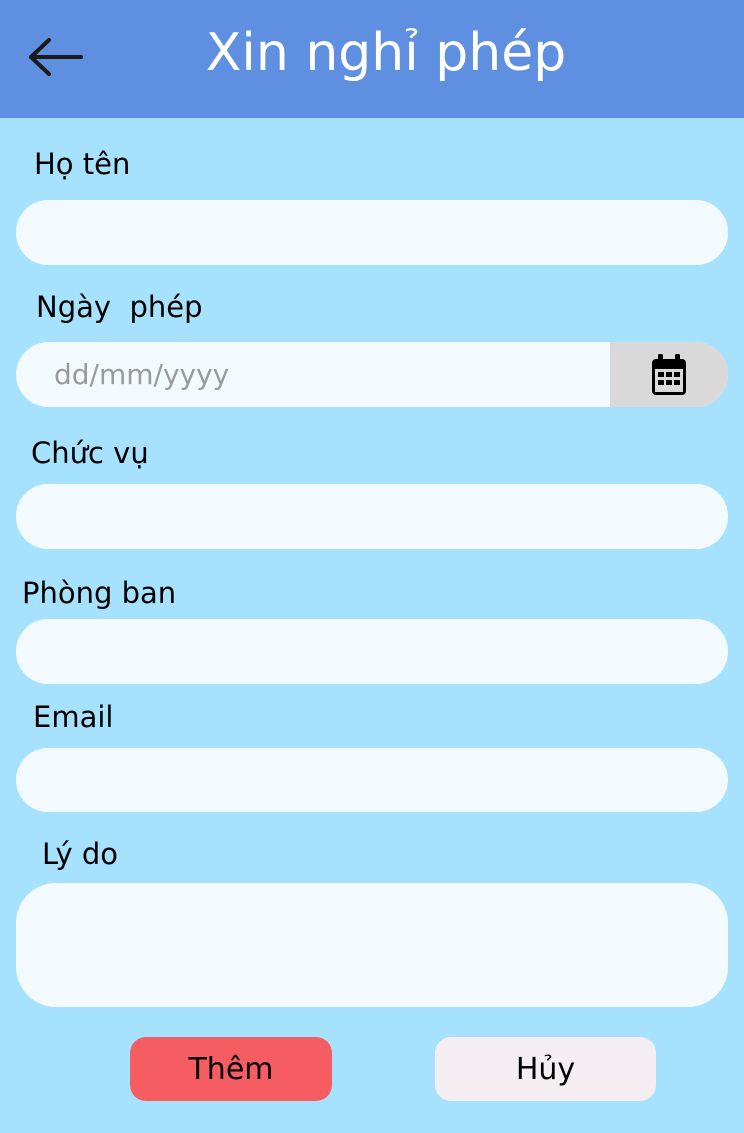 This screenshot has height=1133, width=744. What do you see at coordinates (372, 945) in the screenshot?
I see `reason-textarea` at bounding box center [372, 945].